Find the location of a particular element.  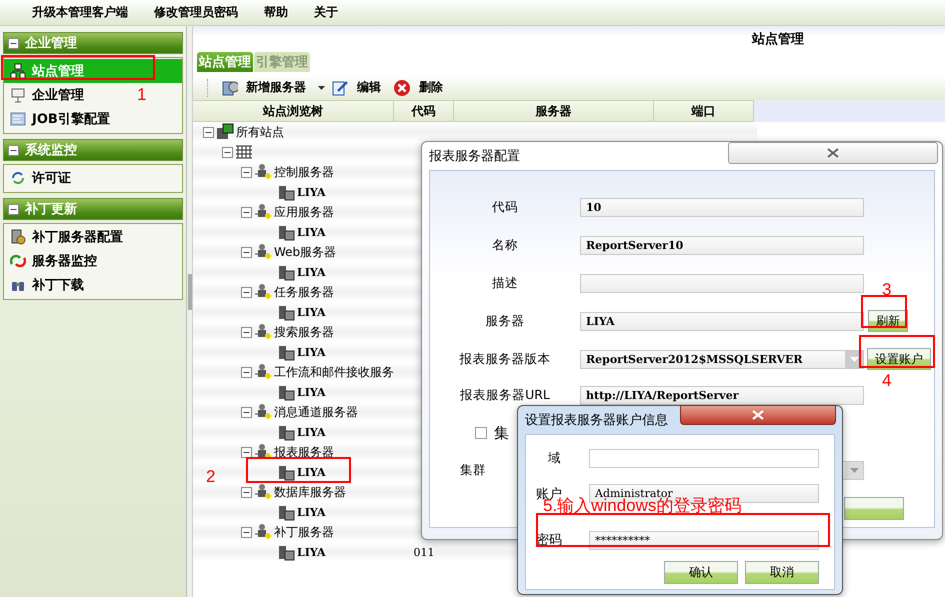

sidebar-item: 补丁服务器配置 is located at coordinates (65, 237).